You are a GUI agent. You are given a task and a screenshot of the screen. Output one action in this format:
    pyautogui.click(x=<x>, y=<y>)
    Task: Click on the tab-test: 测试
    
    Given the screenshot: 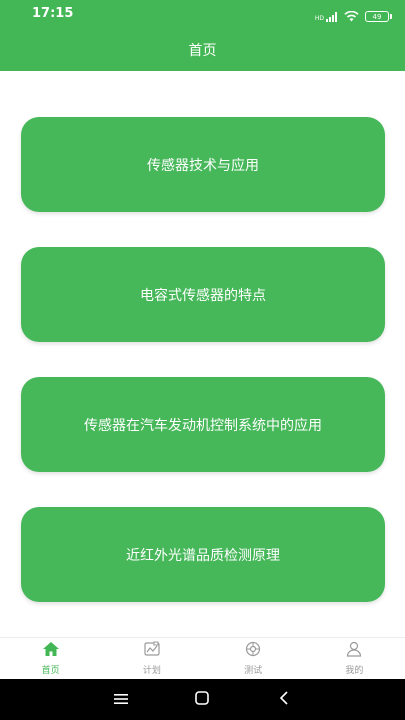 What is the action you would take?
    pyautogui.click(x=253, y=658)
    